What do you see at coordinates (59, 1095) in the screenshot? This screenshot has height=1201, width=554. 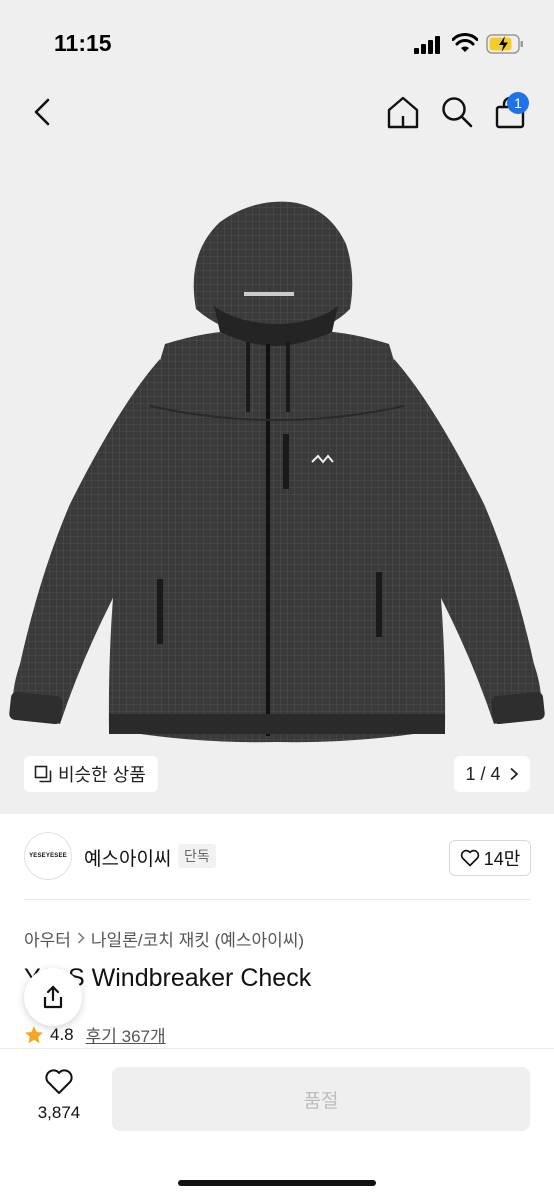 I see `wishlist-button: 3,874` at bounding box center [59, 1095].